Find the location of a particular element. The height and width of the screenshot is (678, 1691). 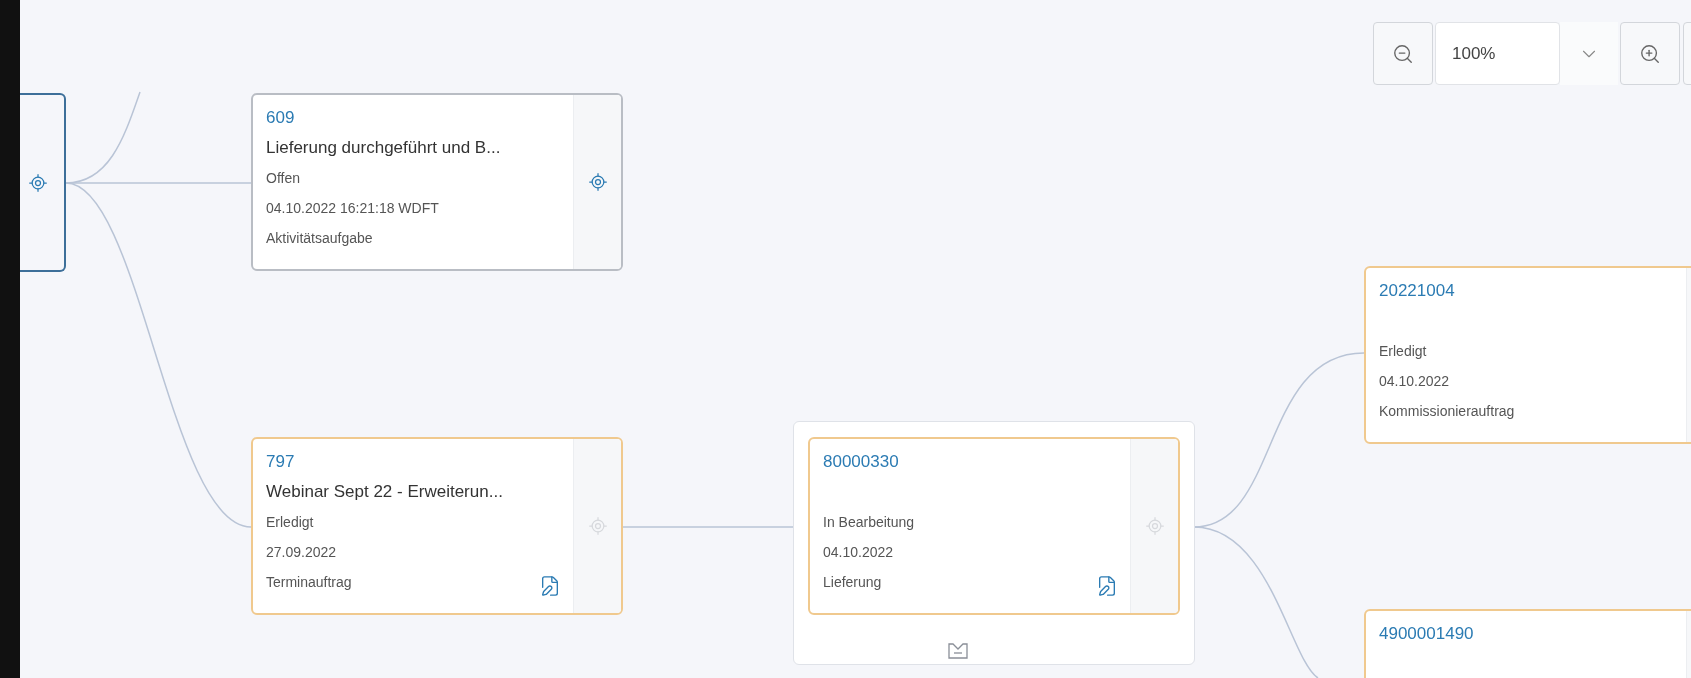

document-node: 609 Lieferung durchgeführt und B... Offen 04.10.2022 16:21:18 WDFT Aktivitätsaufgabe is located at coordinates (437, 182).